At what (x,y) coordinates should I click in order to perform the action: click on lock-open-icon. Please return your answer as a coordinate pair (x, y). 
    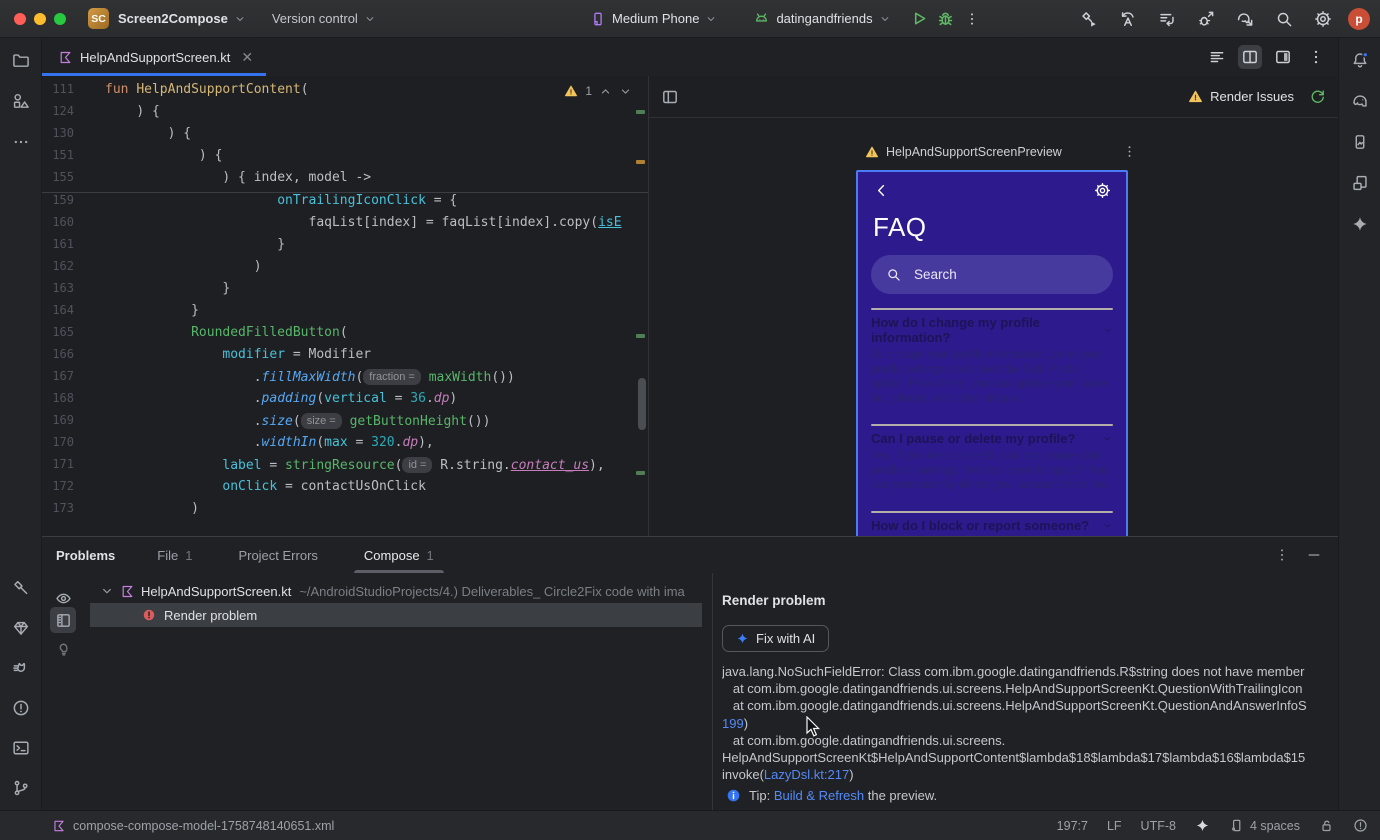
    Looking at the image, I should click on (1326, 825).